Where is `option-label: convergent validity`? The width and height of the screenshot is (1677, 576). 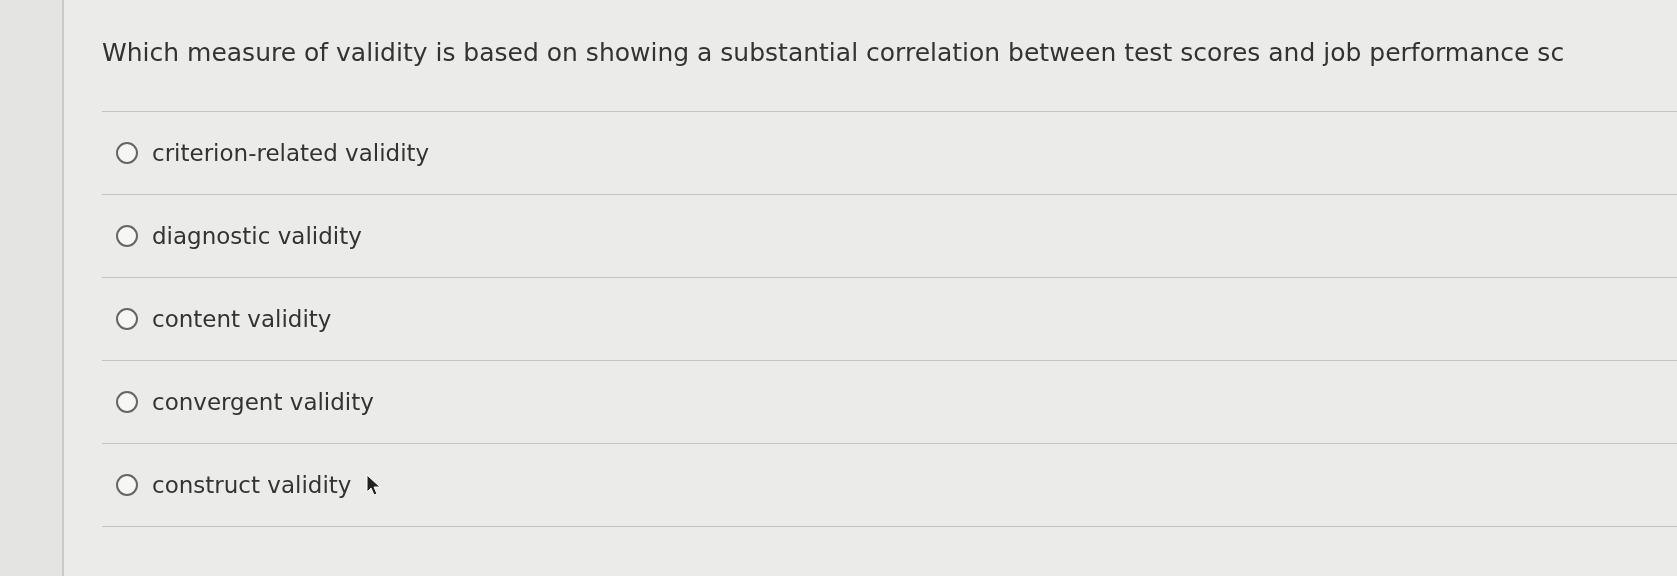
option-label: convergent validity is located at coordinates (263, 402).